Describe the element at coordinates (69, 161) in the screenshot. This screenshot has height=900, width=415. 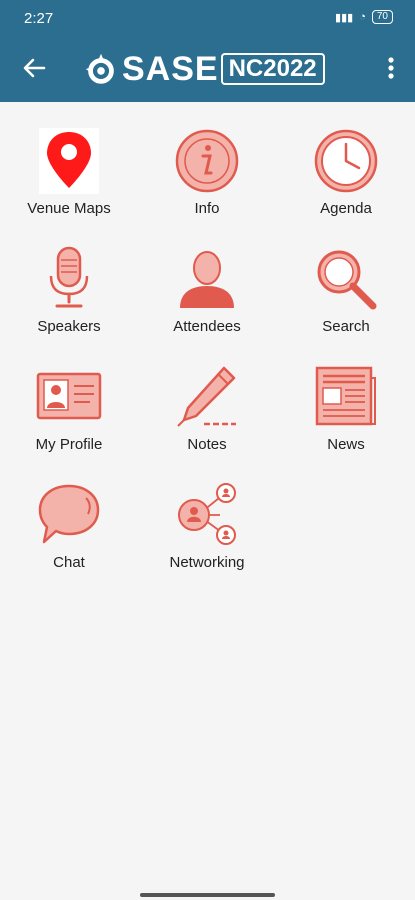
I see `map-pin-icon` at that location.